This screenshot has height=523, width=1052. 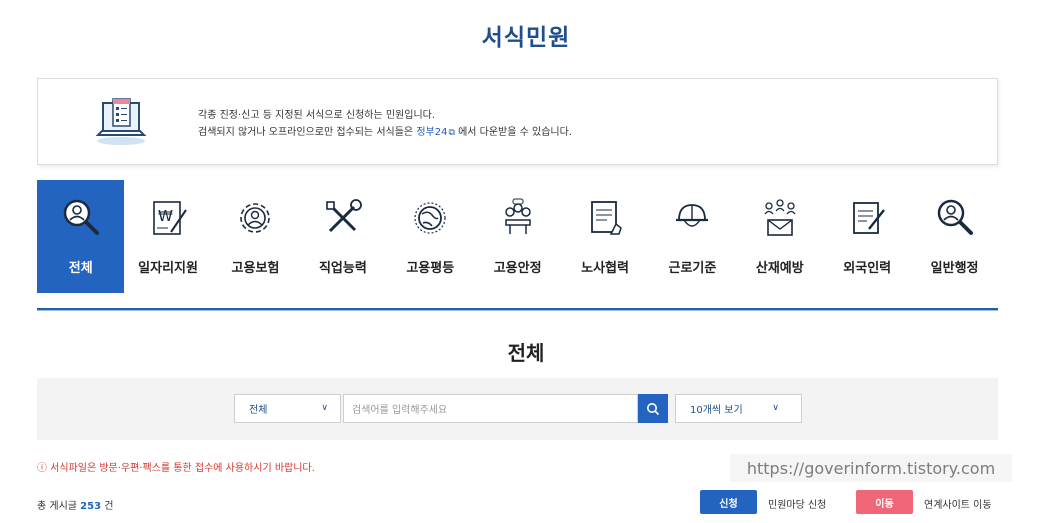 I want to click on watermark: https://goverinform.tistory.com, so click(x=871, y=468).